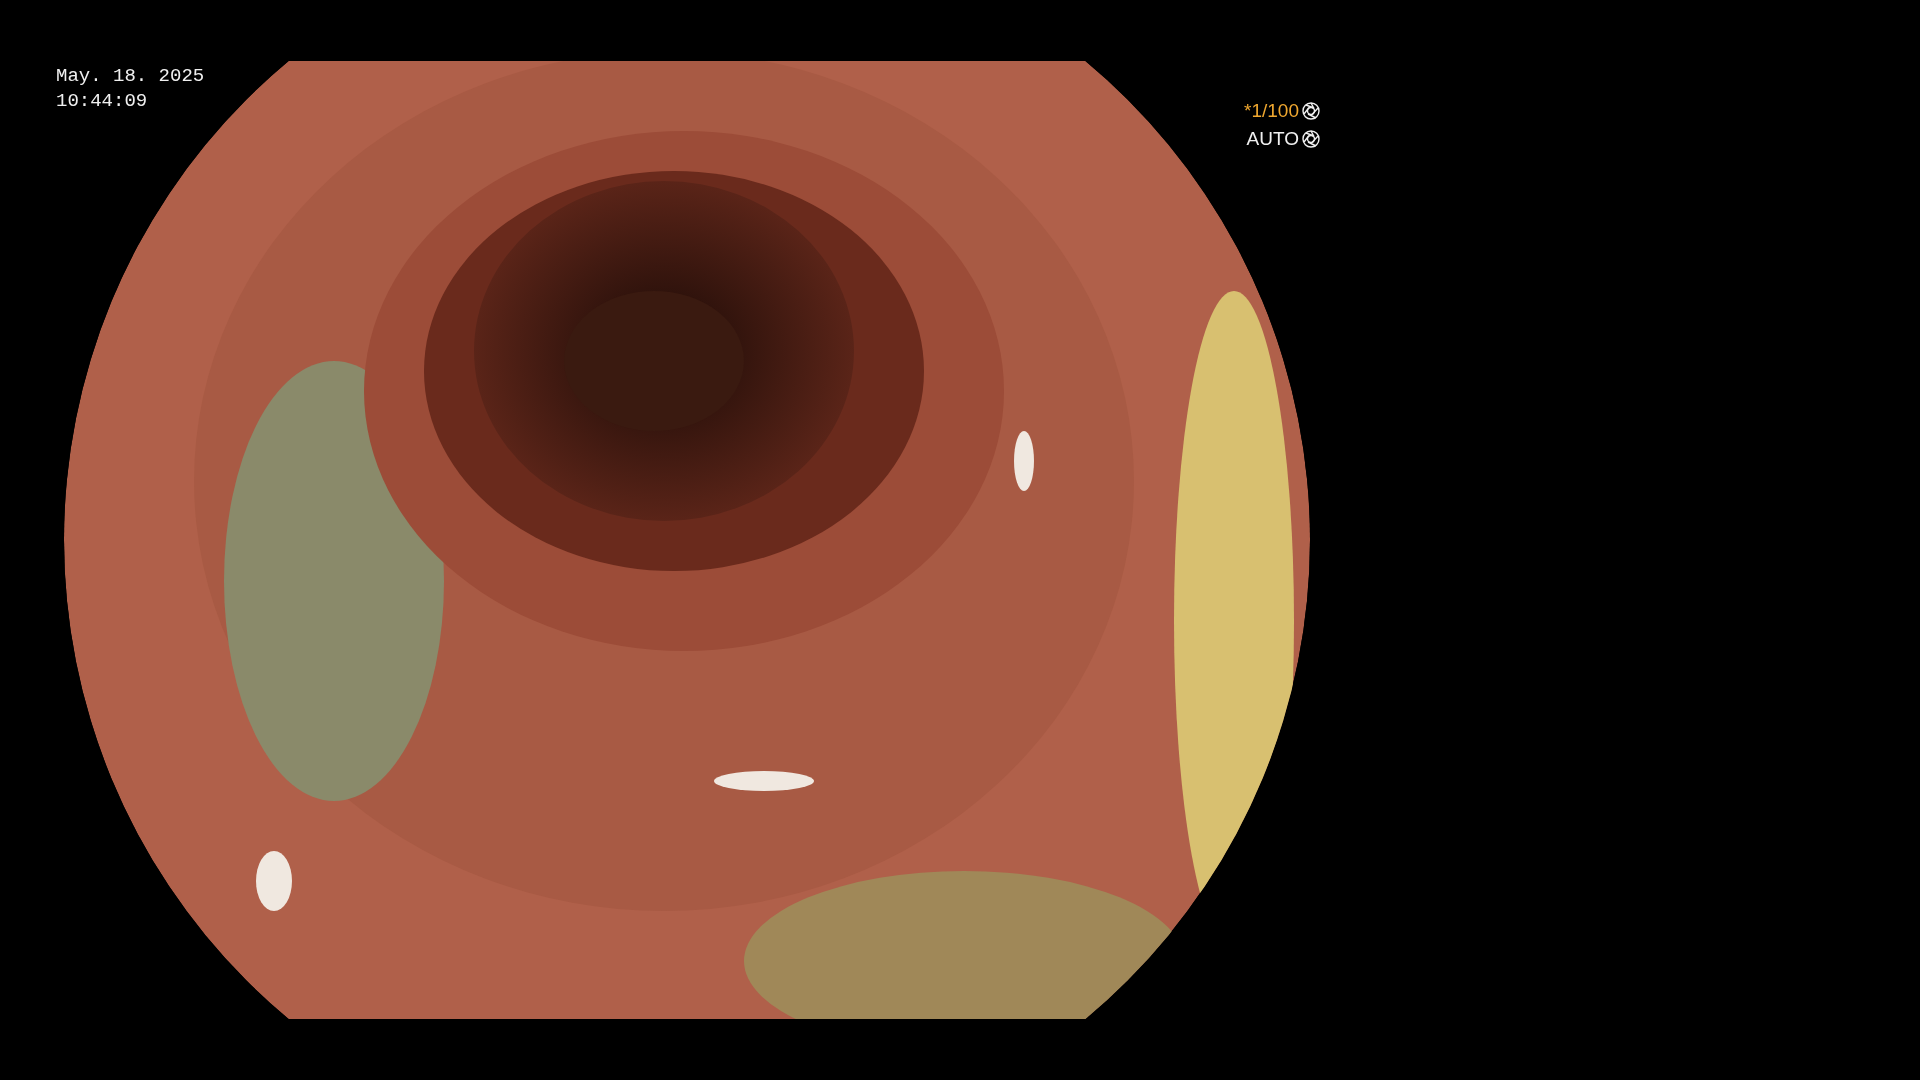 The width and height of the screenshot is (1920, 1080). What do you see at coordinates (1271, 111) in the screenshot?
I see `shutter-speed: *1/100` at bounding box center [1271, 111].